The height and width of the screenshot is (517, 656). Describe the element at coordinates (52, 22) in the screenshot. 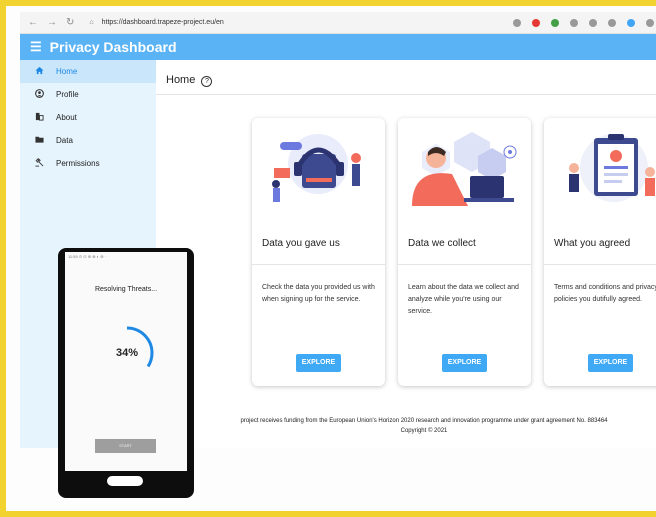

I see `arrow-right-icon: →` at that location.